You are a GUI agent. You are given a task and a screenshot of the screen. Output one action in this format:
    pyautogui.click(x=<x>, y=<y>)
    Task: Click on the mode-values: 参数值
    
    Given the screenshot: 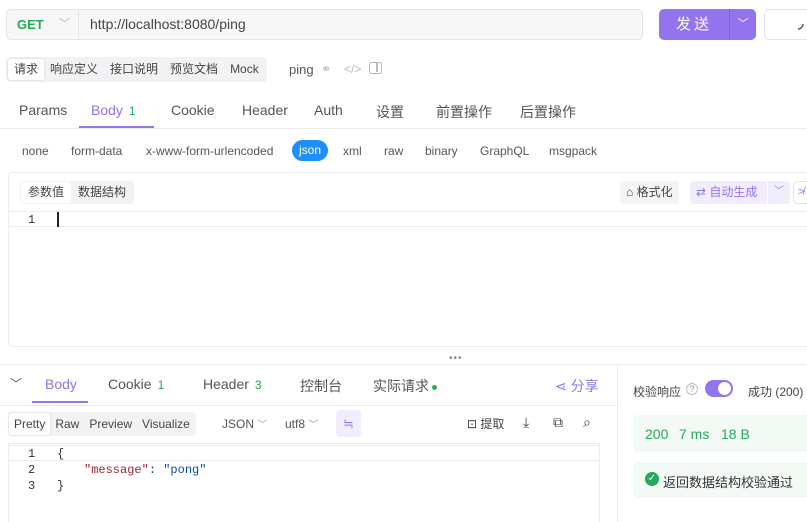 What is the action you would take?
    pyautogui.click(x=46, y=192)
    